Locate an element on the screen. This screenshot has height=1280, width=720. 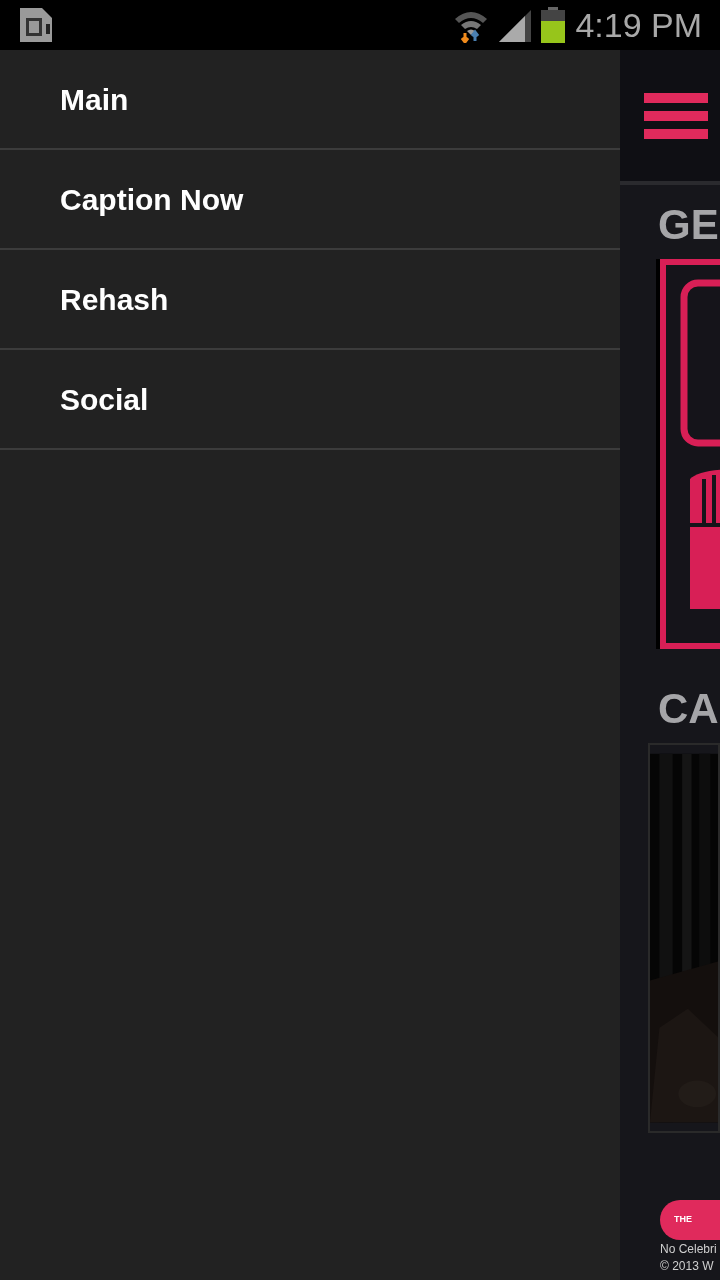
section-title: CA is located at coordinates (688, 709).